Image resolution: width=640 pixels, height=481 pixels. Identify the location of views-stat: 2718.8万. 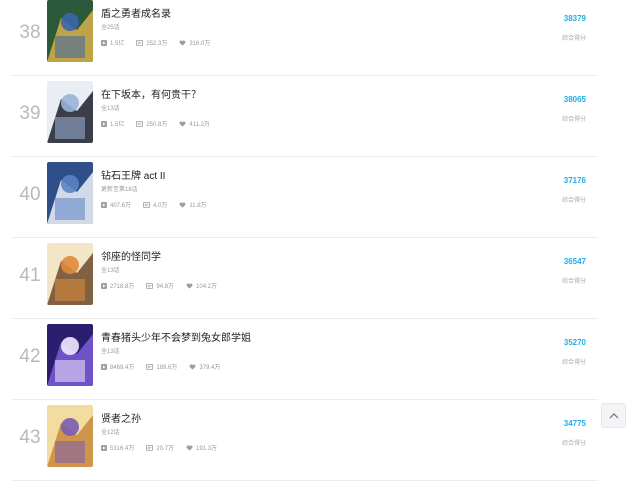
(117, 285).